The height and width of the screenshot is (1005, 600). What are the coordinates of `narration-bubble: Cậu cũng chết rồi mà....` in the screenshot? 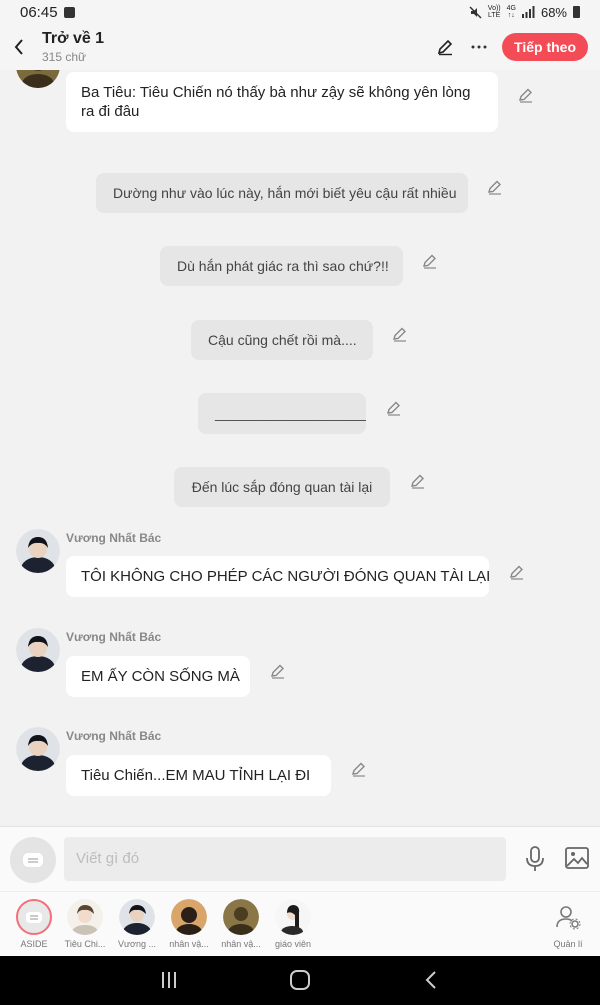 It's located at (282, 340).